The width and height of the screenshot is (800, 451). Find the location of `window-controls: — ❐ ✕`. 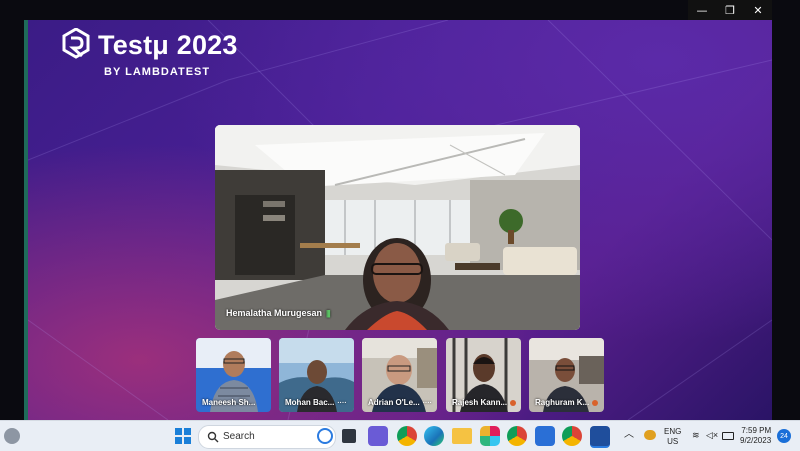

window-controls: — ❐ ✕ is located at coordinates (730, 10).